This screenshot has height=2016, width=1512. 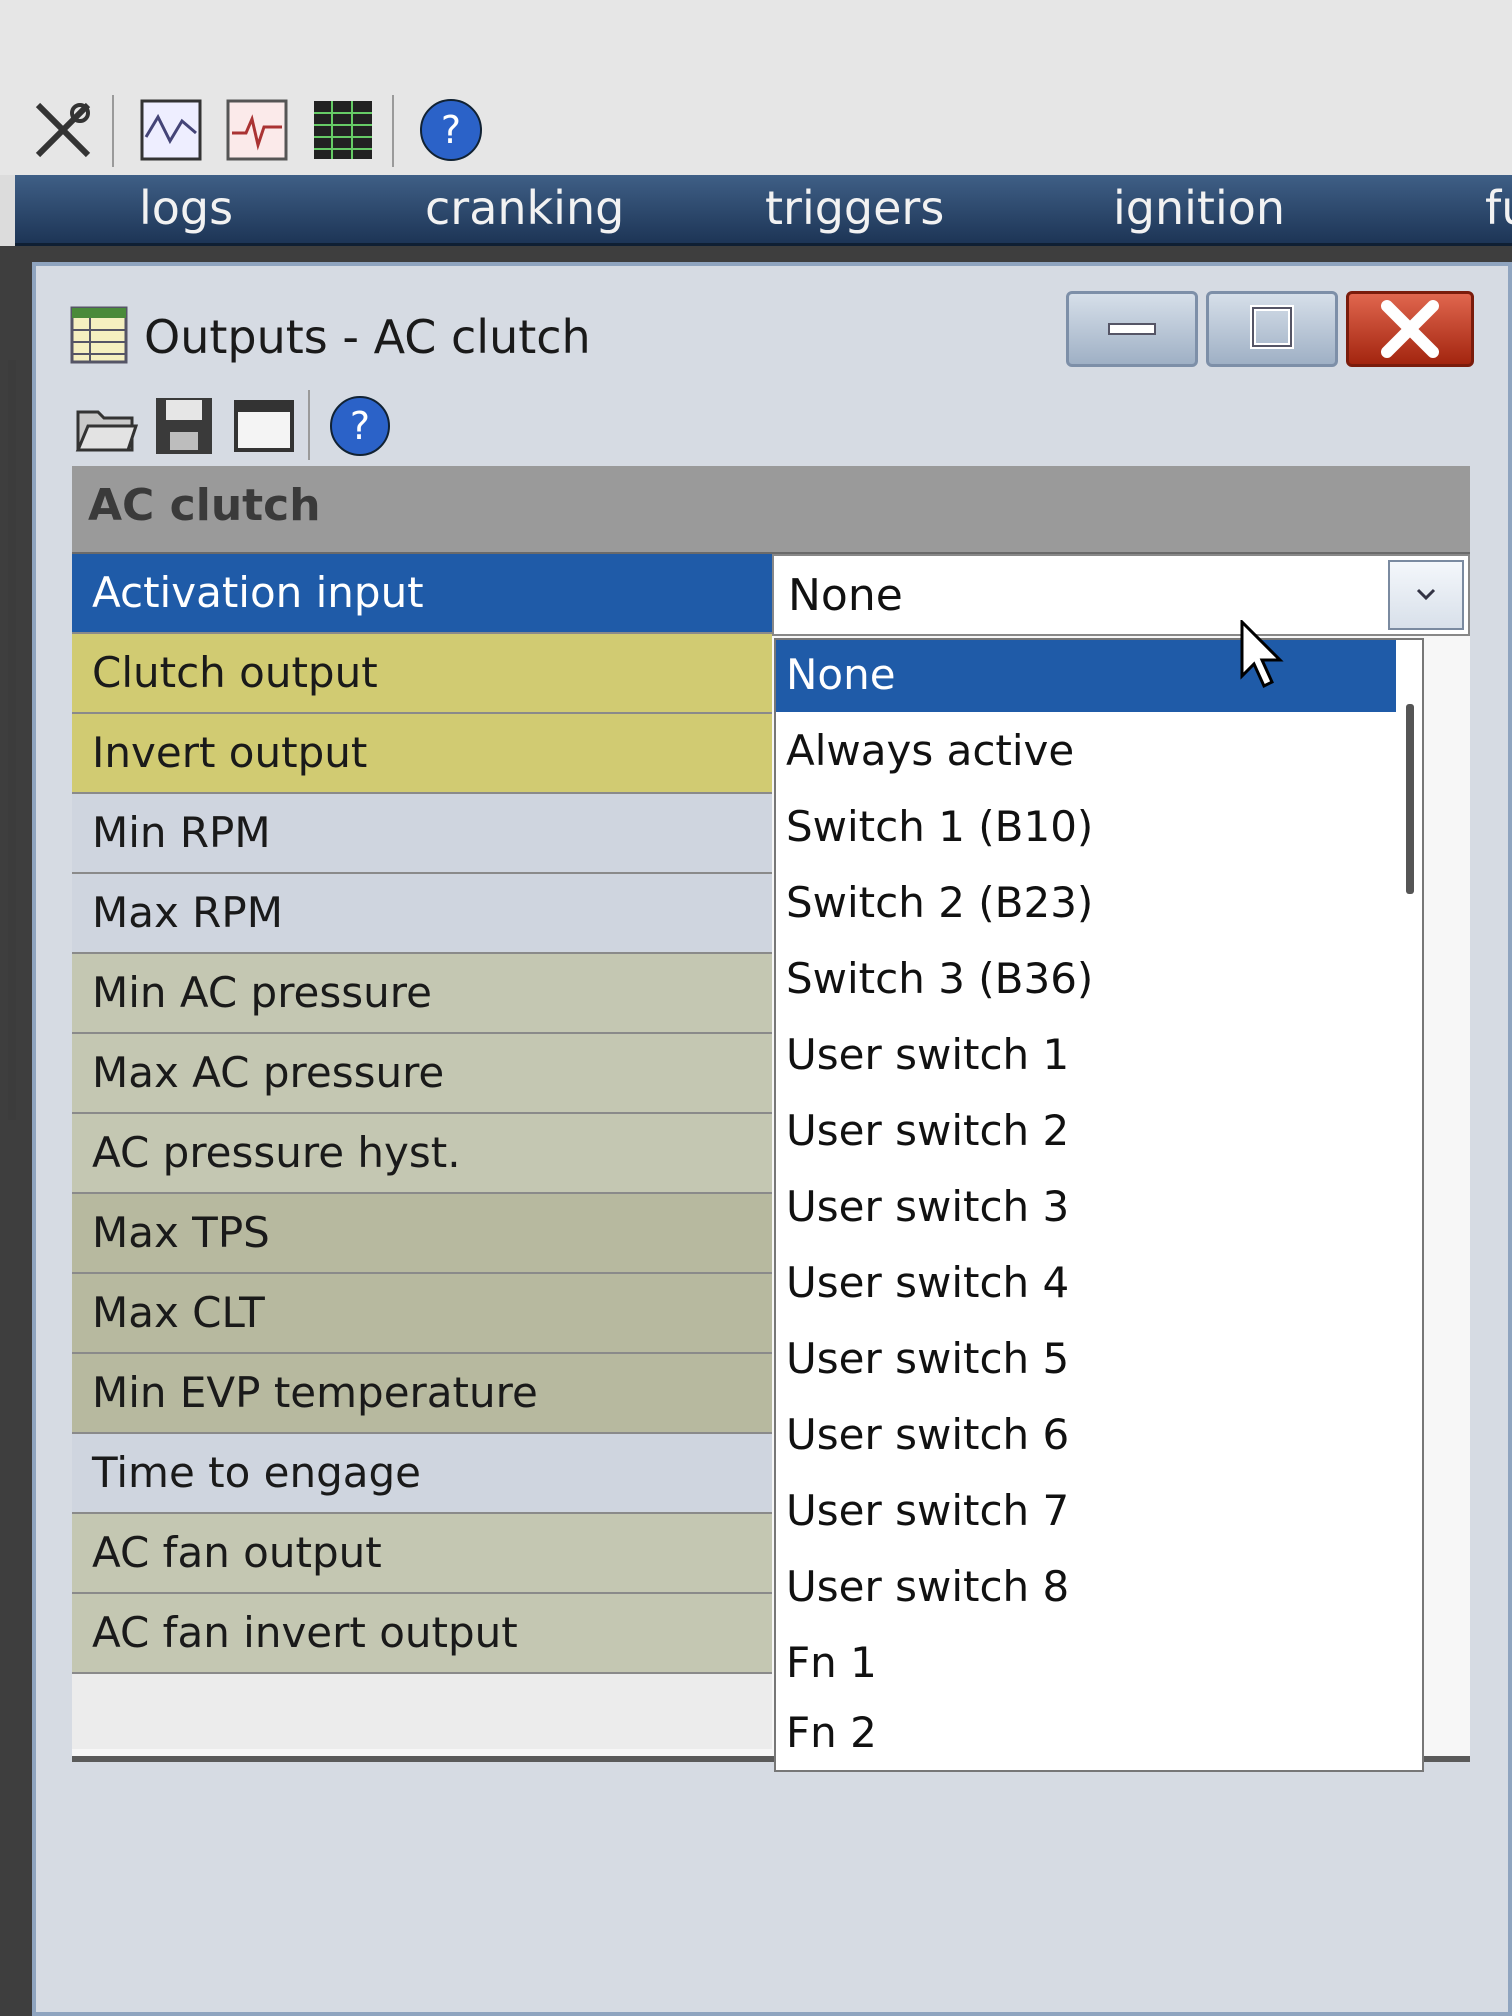 I want to click on row-label: Invert output, so click(x=230, y=752).